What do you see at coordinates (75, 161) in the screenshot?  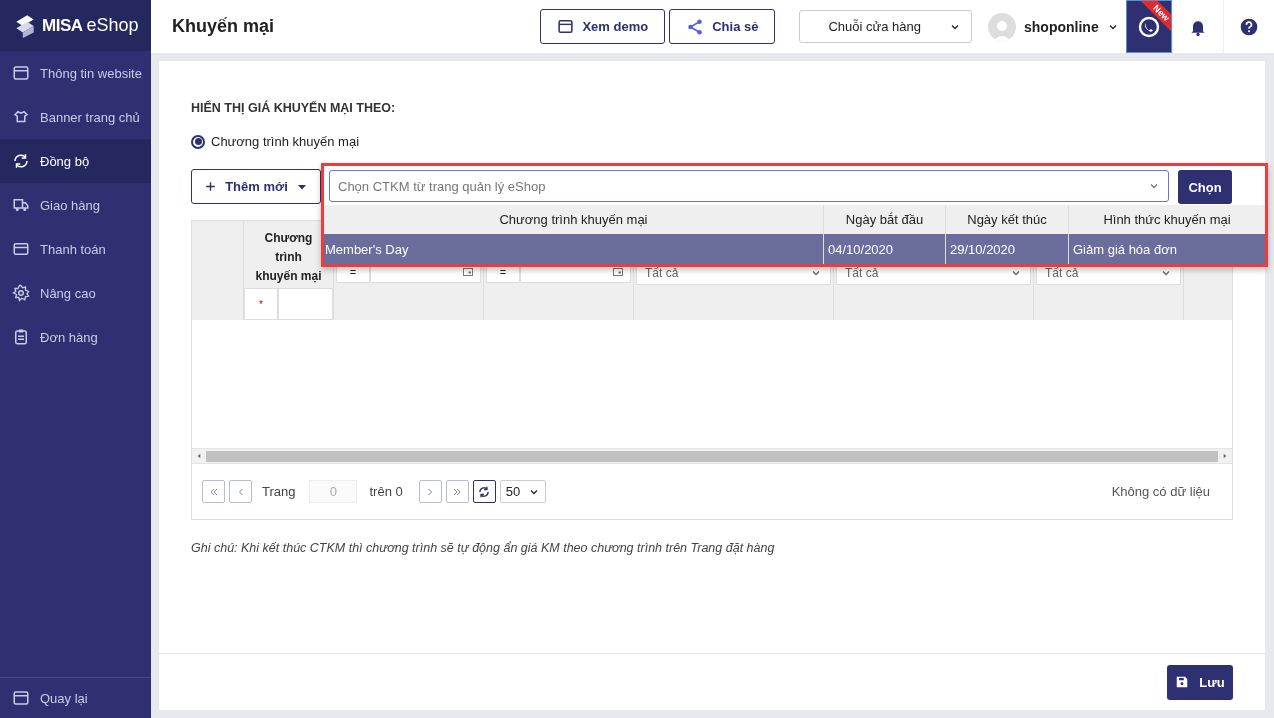 I see `sidebar-item: Đồng bộ` at bounding box center [75, 161].